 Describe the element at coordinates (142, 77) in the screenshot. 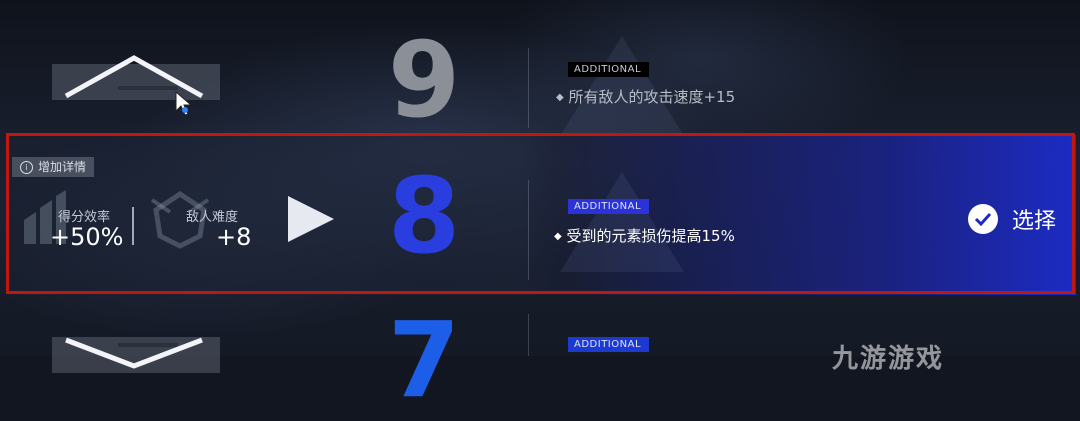

I see `chevron-up-icon` at that location.